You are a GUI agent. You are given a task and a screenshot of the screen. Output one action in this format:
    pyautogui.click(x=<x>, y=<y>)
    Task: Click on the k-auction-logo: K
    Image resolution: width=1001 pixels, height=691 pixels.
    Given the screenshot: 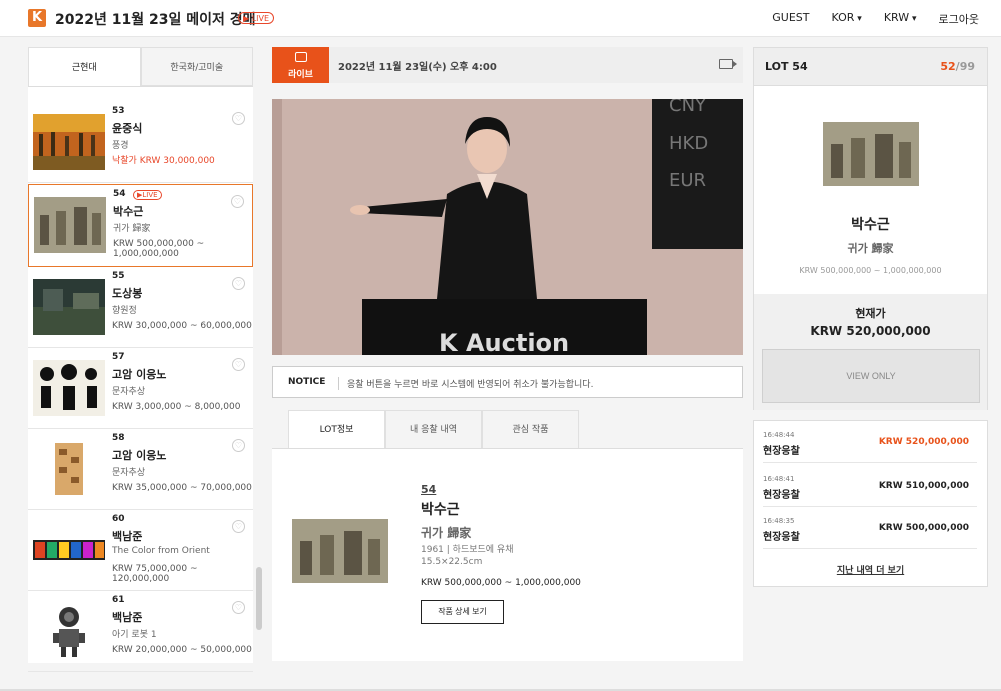 What is the action you would take?
    pyautogui.click(x=37, y=18)
    